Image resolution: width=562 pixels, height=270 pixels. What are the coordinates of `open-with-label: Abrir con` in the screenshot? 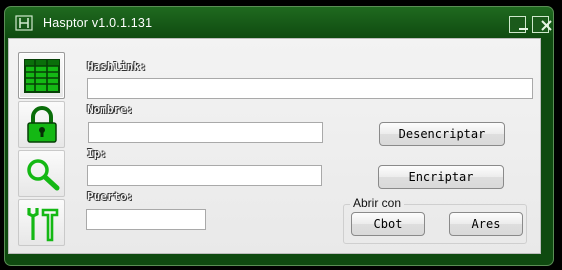 It's located at (377, 203).